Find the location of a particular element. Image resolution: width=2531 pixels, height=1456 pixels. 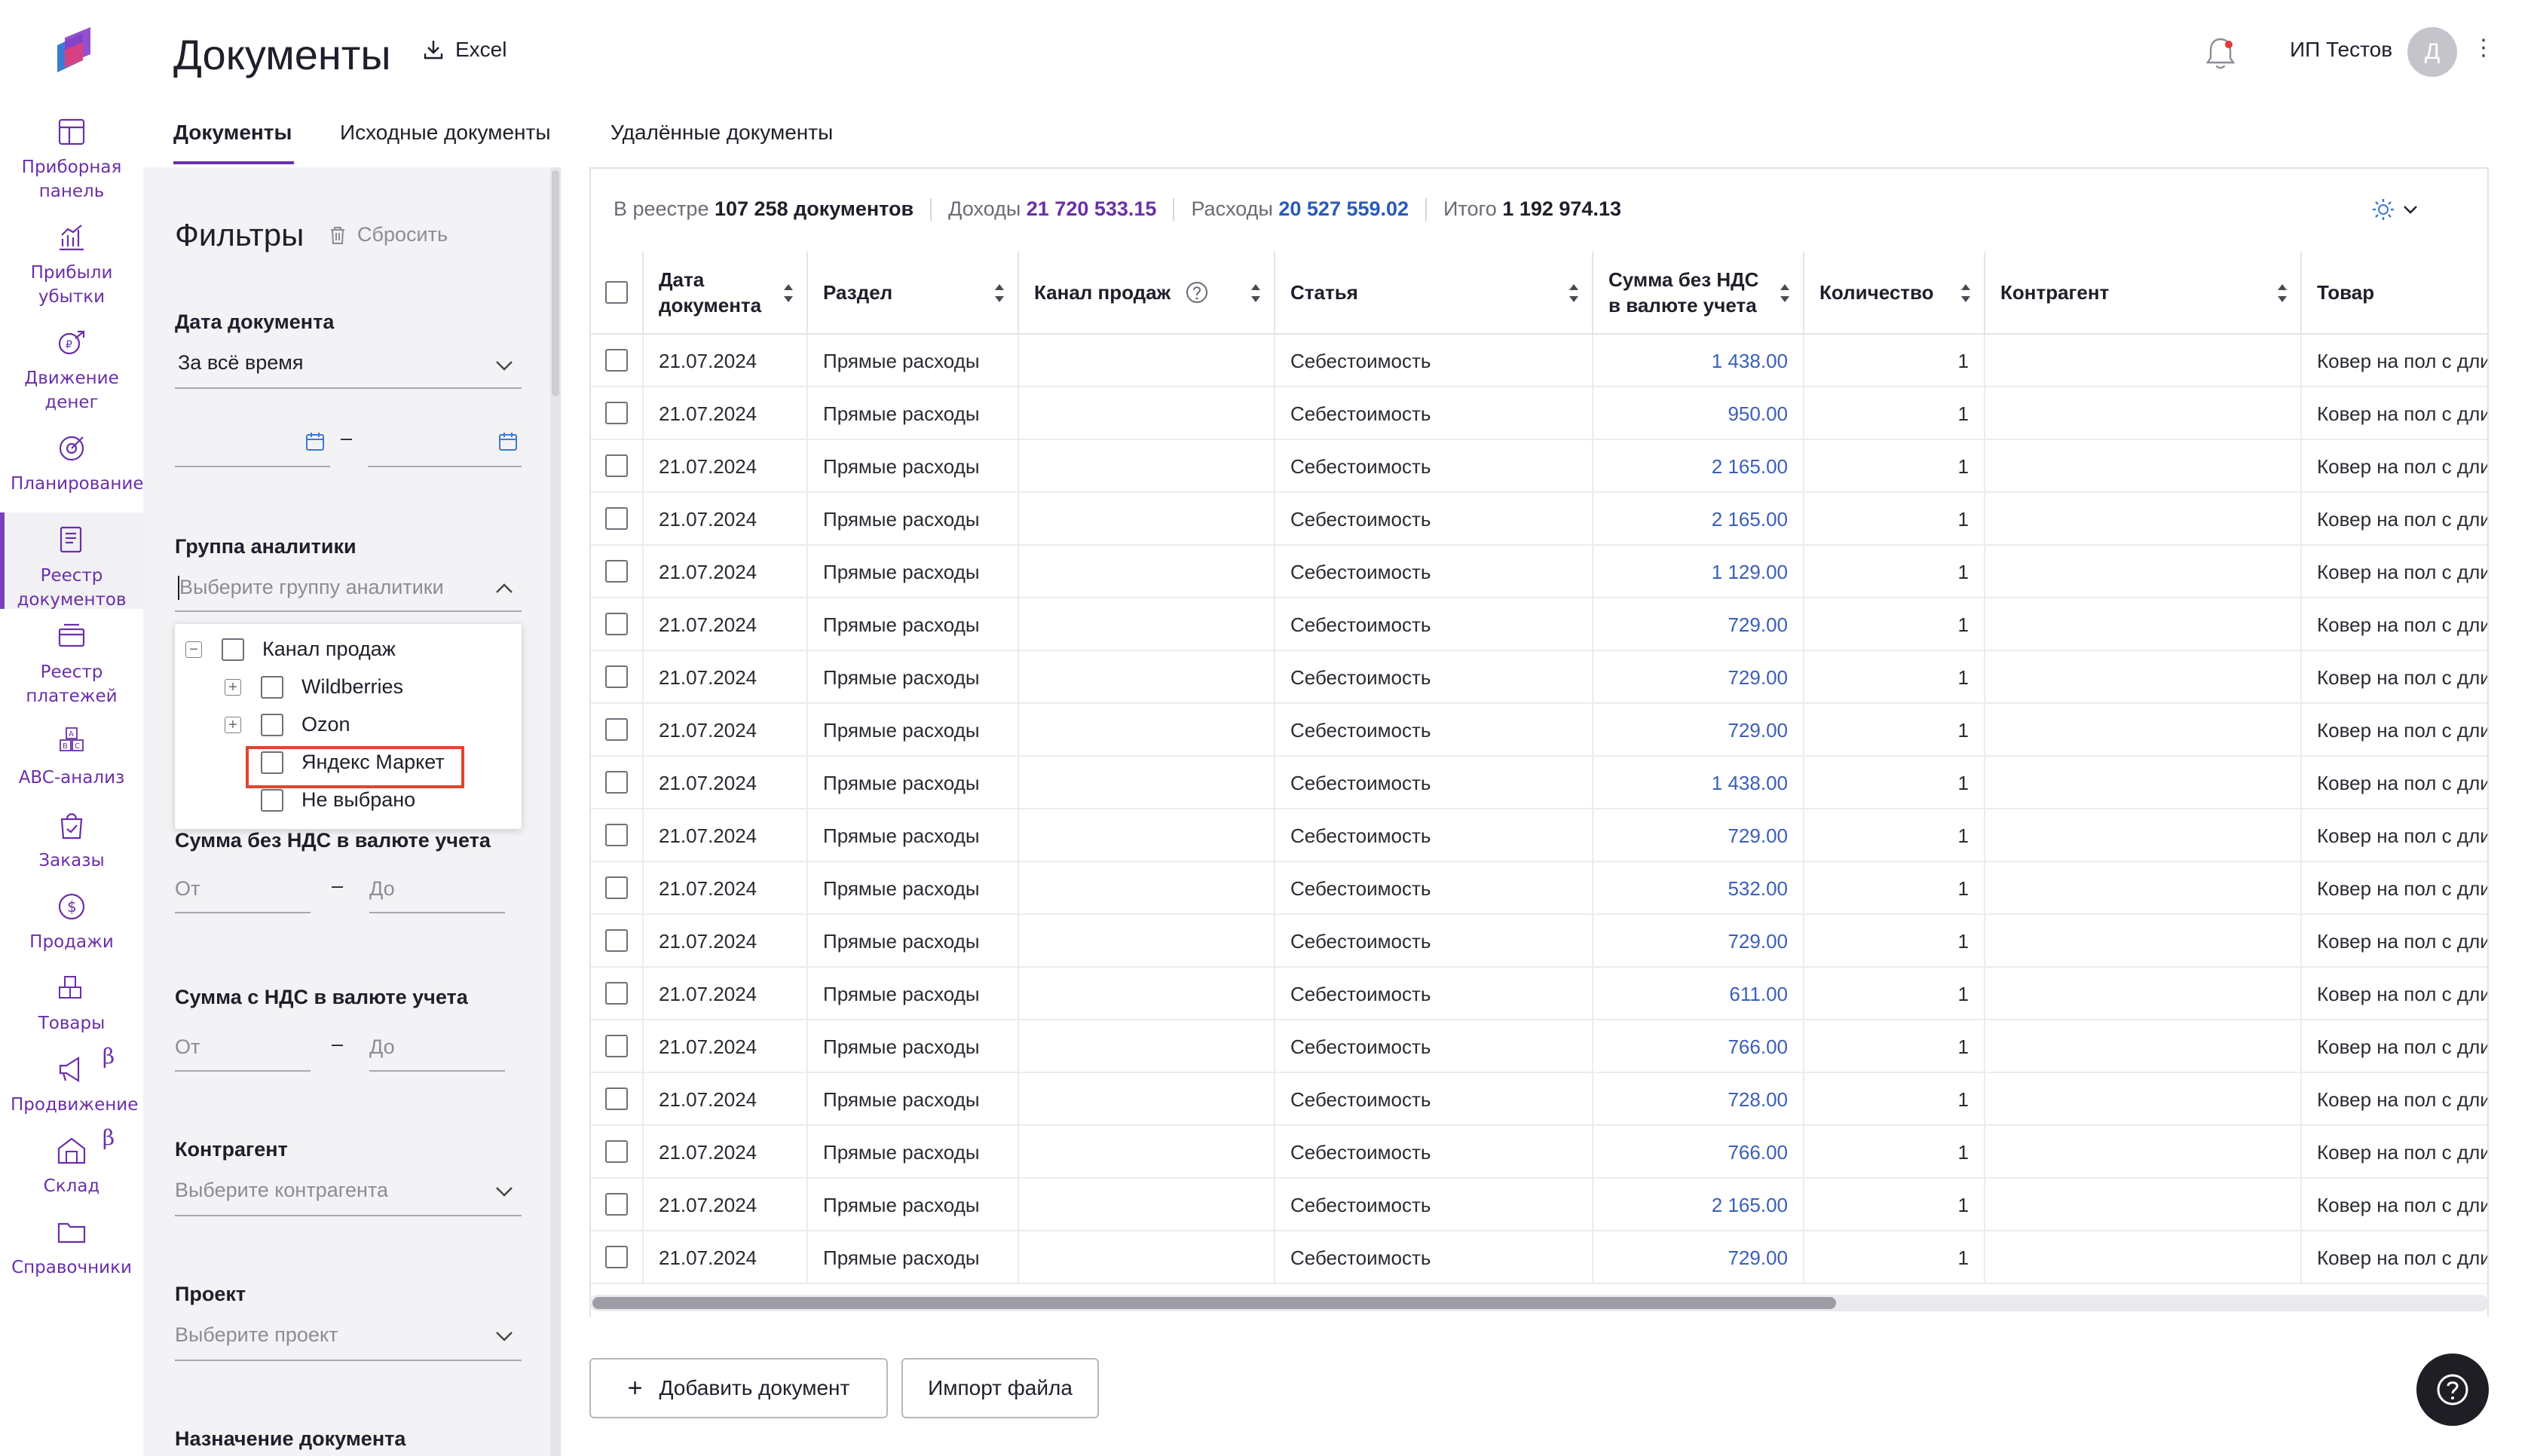

tree-node-not-selected: Не выбрано is located at coordinates (338, 800).